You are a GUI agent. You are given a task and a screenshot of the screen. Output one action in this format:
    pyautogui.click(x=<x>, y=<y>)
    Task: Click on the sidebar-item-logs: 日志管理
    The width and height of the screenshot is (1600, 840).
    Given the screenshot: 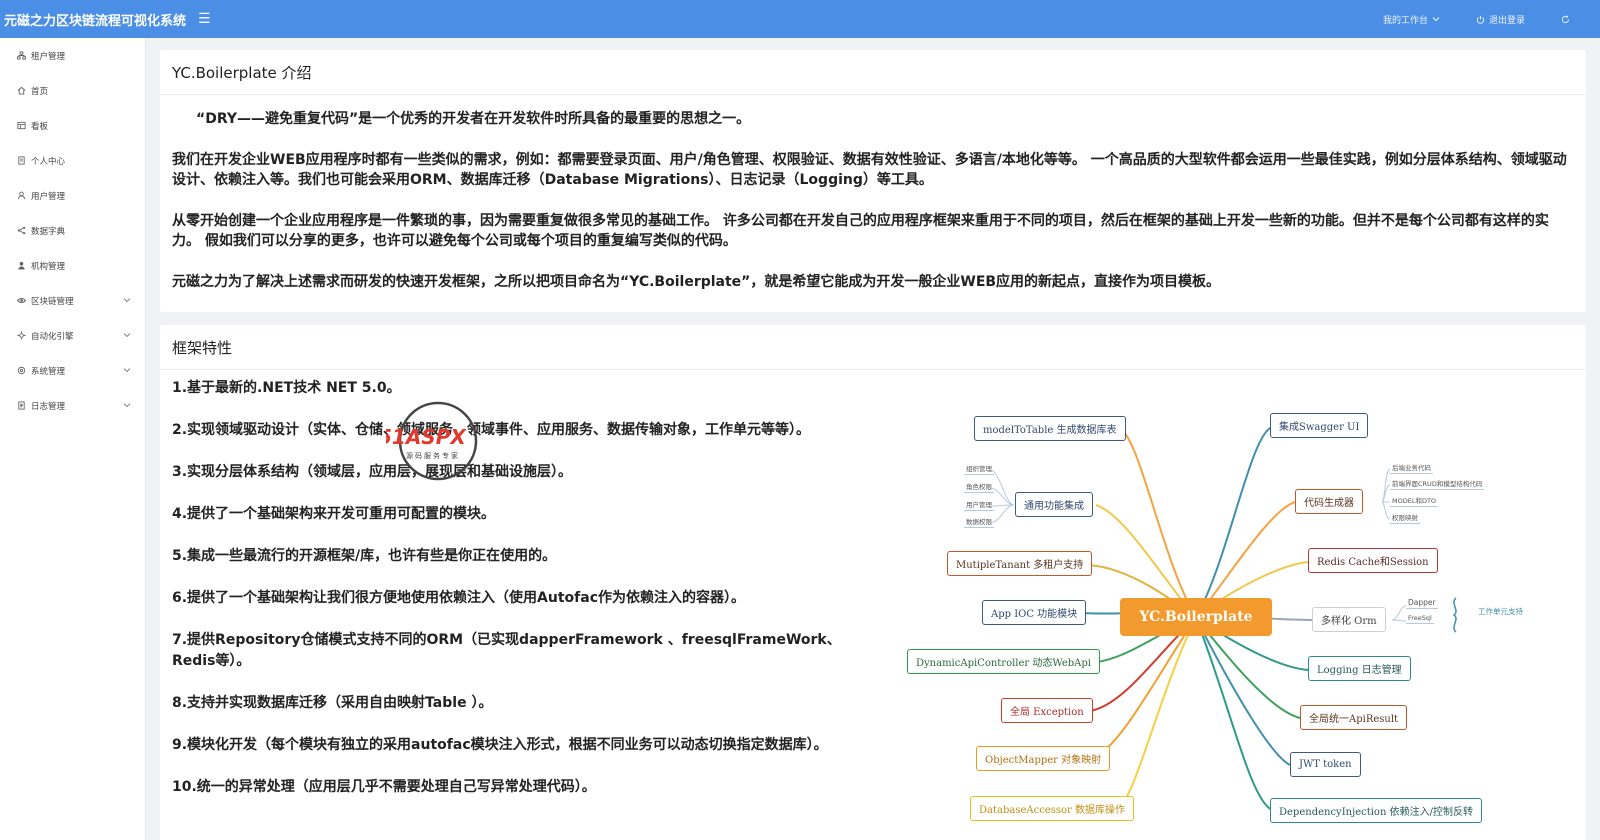 What is the action you would take?
    pyautogui.click(x=72, y=405)
    